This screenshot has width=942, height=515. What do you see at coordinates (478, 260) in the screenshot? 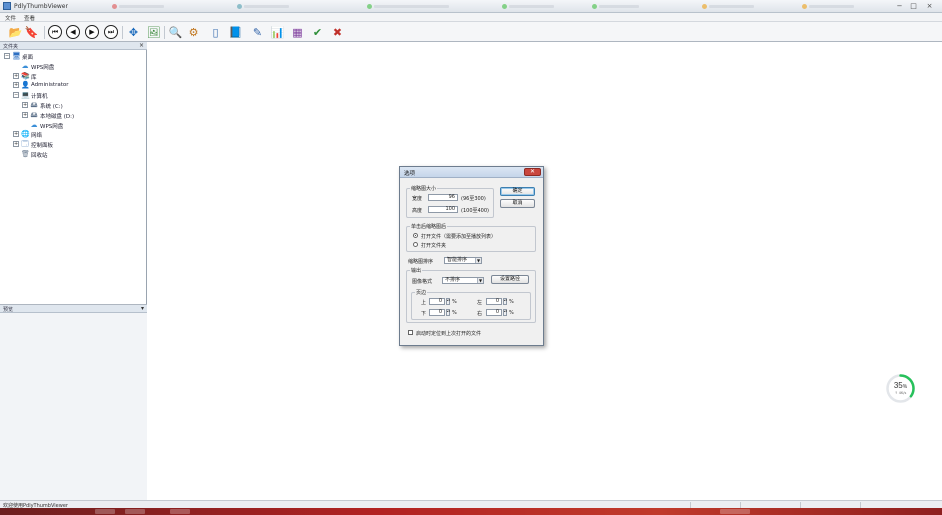
I see `chevron-down-icon: ▼` at bounding box center [478, 260].